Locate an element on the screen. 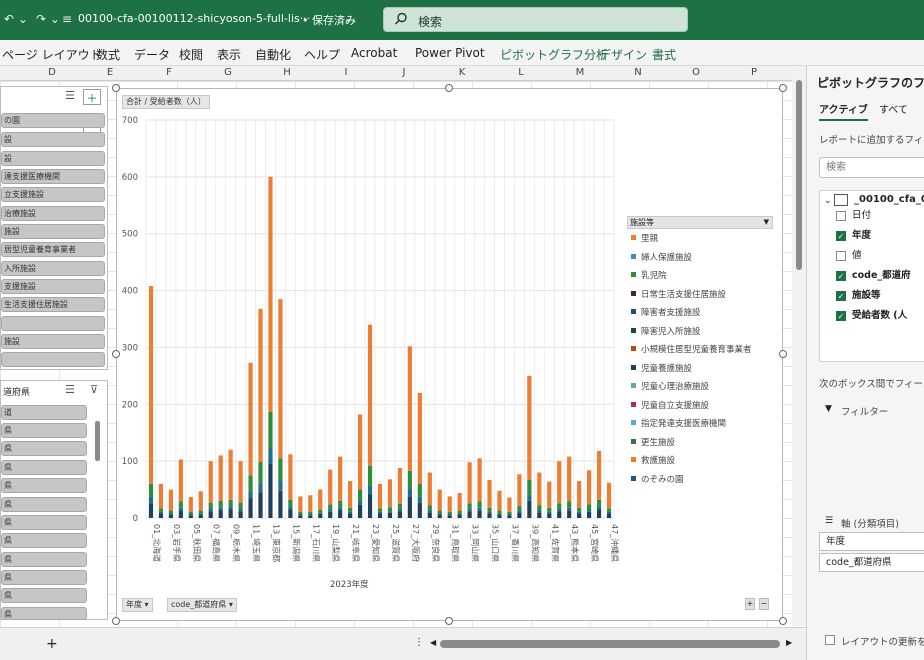 The height and width of the screenshot is (660, 924). column-header: N is located at coordinates (638, 72).